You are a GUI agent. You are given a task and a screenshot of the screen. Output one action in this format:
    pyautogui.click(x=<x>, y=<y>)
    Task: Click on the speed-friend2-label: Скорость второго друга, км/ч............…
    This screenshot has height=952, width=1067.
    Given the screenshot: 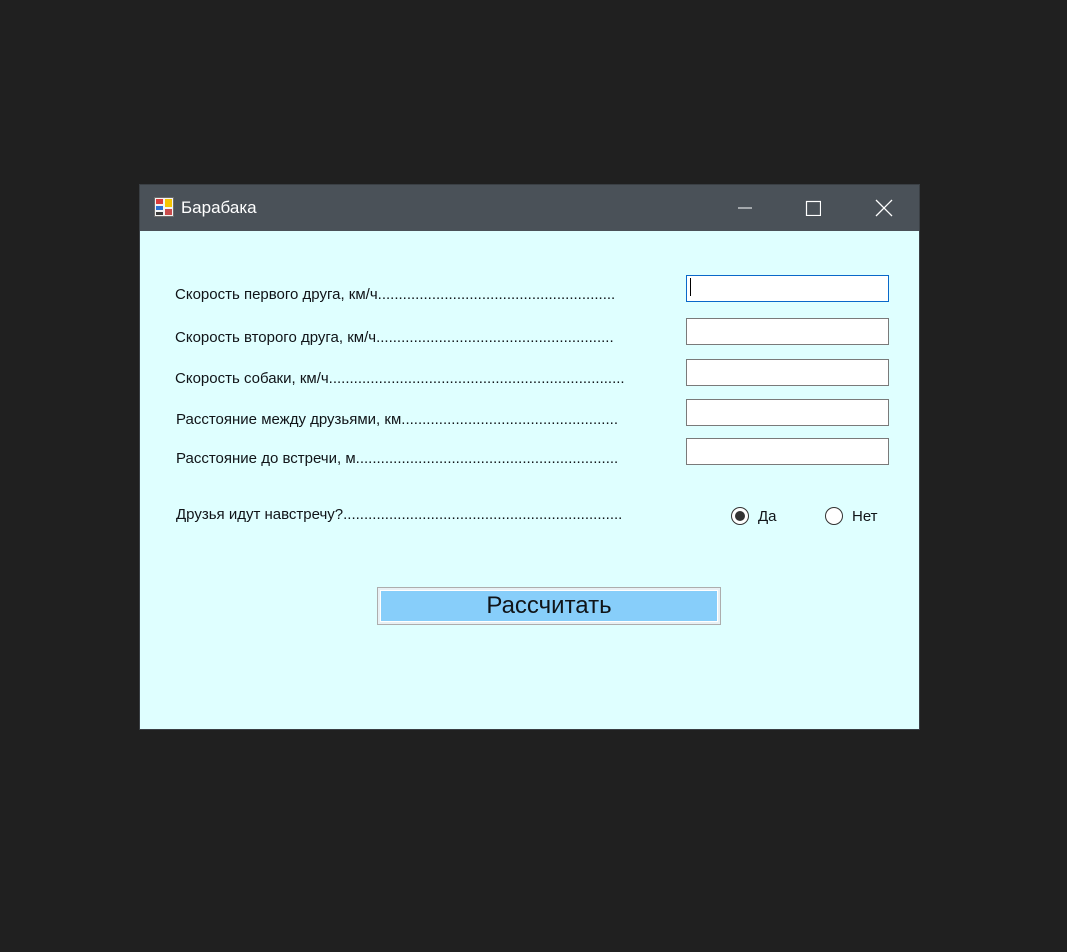 What is the action you would take?
    pyautogui.click(x=394, y=337)
    